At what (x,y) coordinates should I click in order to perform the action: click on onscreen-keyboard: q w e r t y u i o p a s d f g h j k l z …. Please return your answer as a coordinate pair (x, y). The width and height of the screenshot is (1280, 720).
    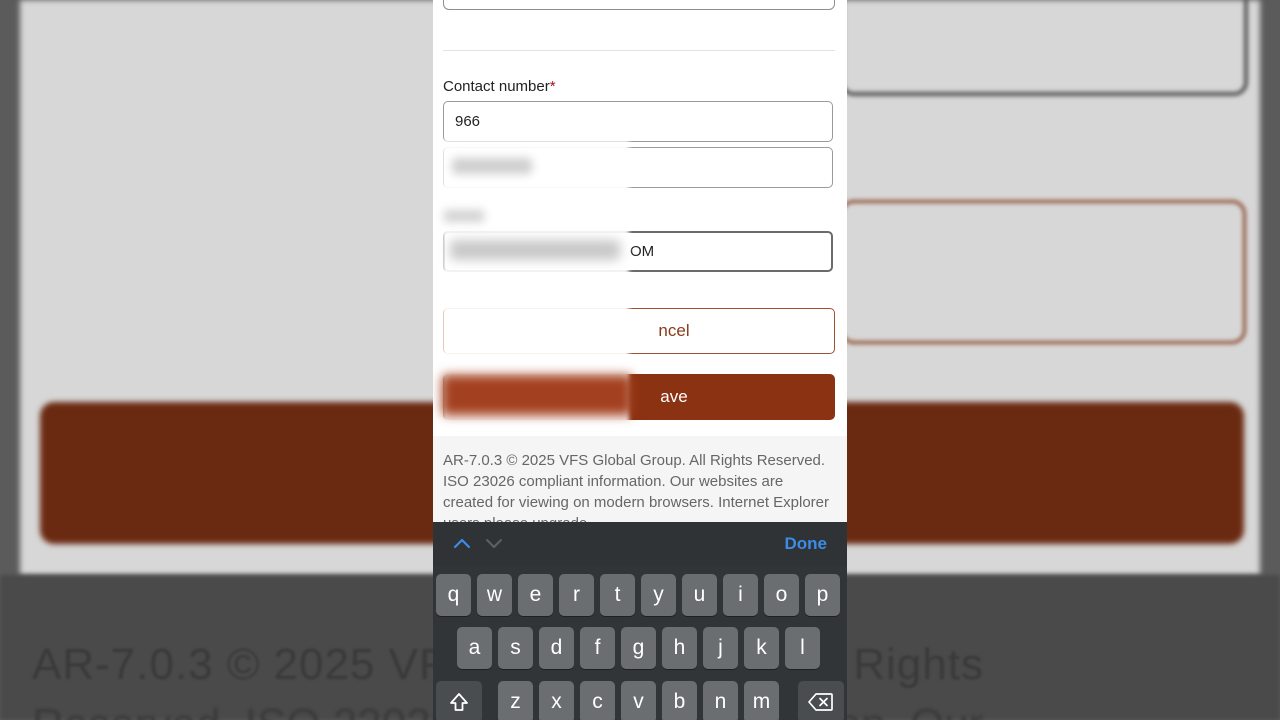
    Looking at the image, I should click on (640, 643).